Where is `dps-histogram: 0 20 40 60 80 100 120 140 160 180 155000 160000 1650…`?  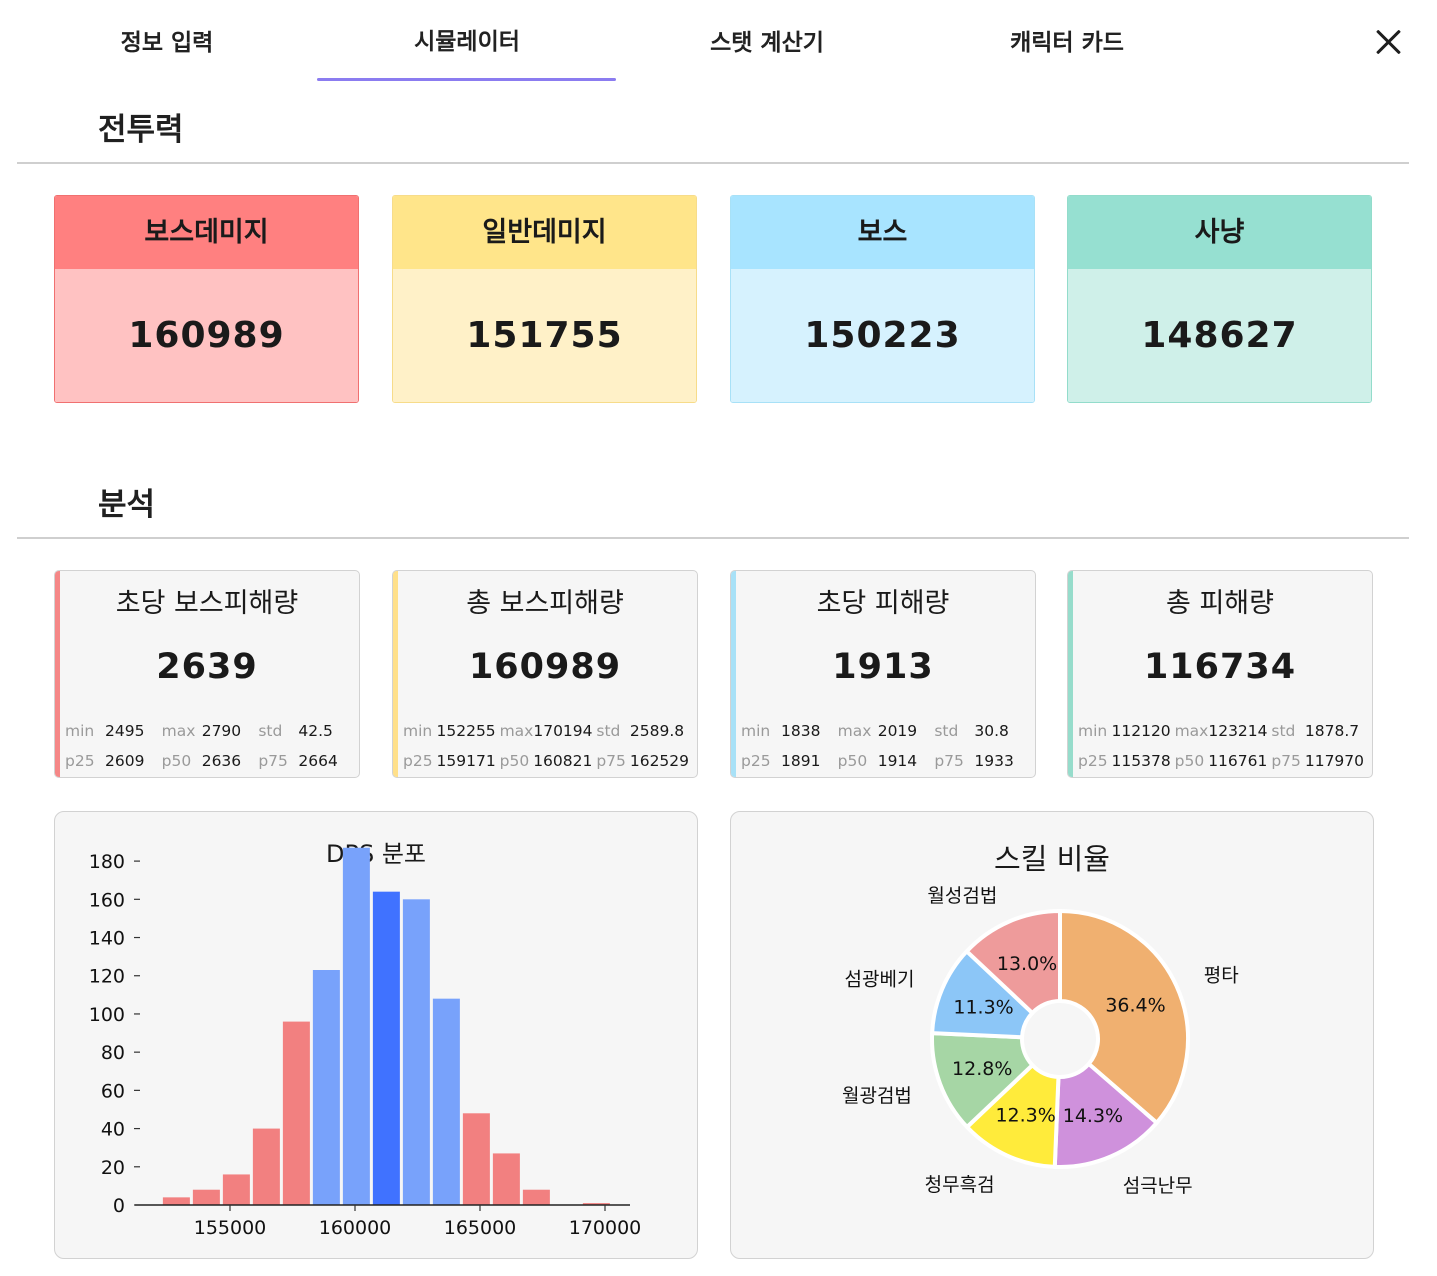 dps-histogram: 0 20 40 60 80 100 120 140 160 180 155000 160000 1650… is located at coordinates (365, 1043).